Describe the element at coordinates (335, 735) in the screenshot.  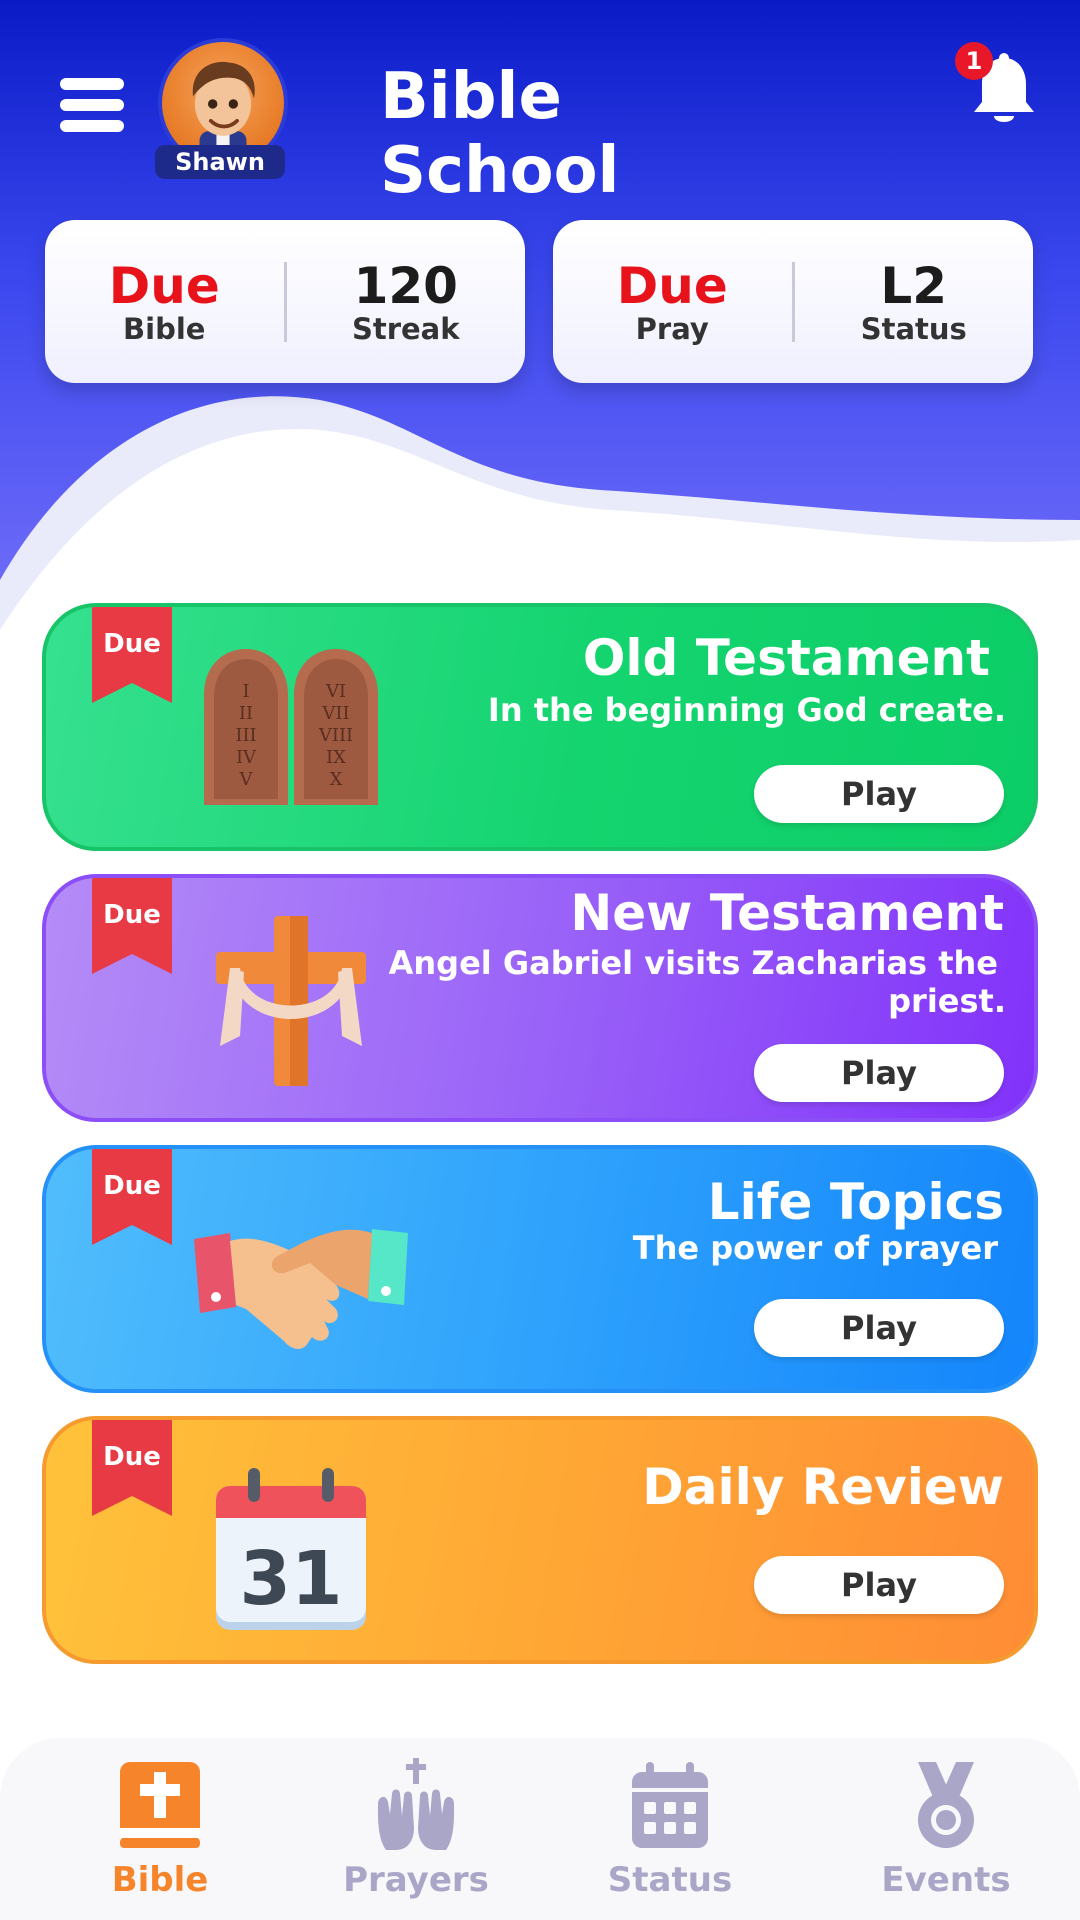
I see `svg-text: VIII` at that location.